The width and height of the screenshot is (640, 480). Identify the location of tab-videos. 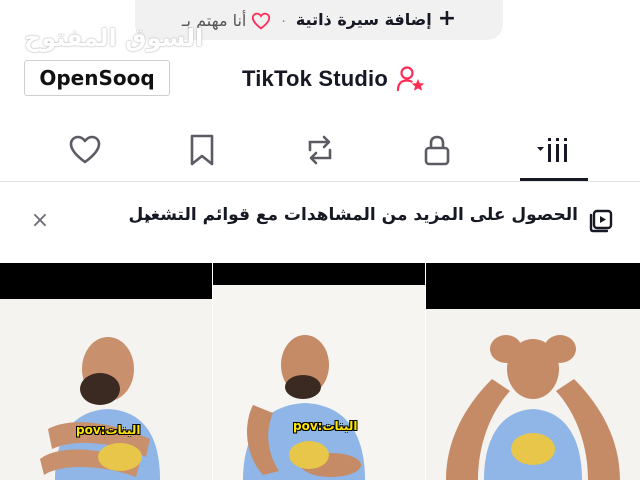
(554, 150).